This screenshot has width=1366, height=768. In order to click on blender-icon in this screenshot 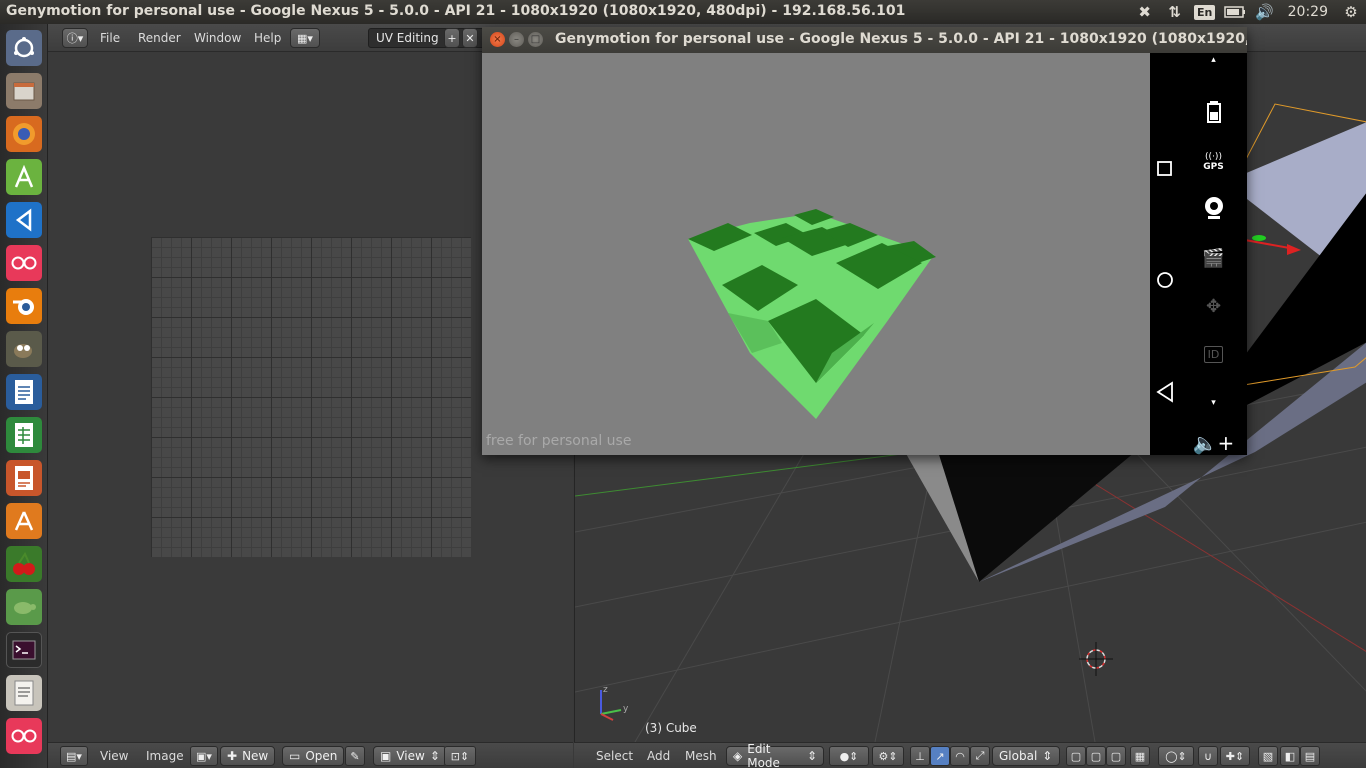, I will do `click(24, 306)`.